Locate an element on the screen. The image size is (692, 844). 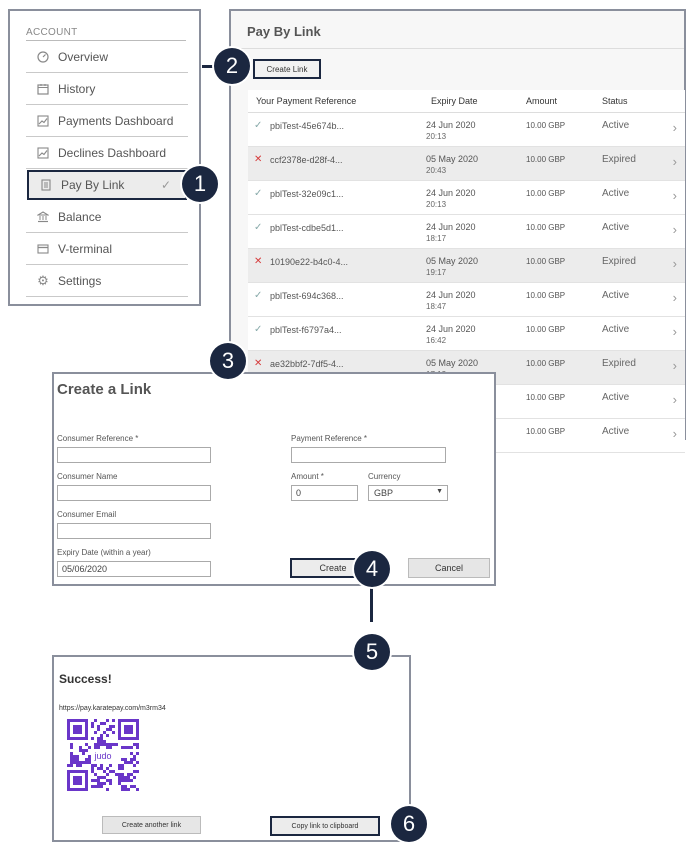
status-cell: Expired is located at coordinates (619, 159).